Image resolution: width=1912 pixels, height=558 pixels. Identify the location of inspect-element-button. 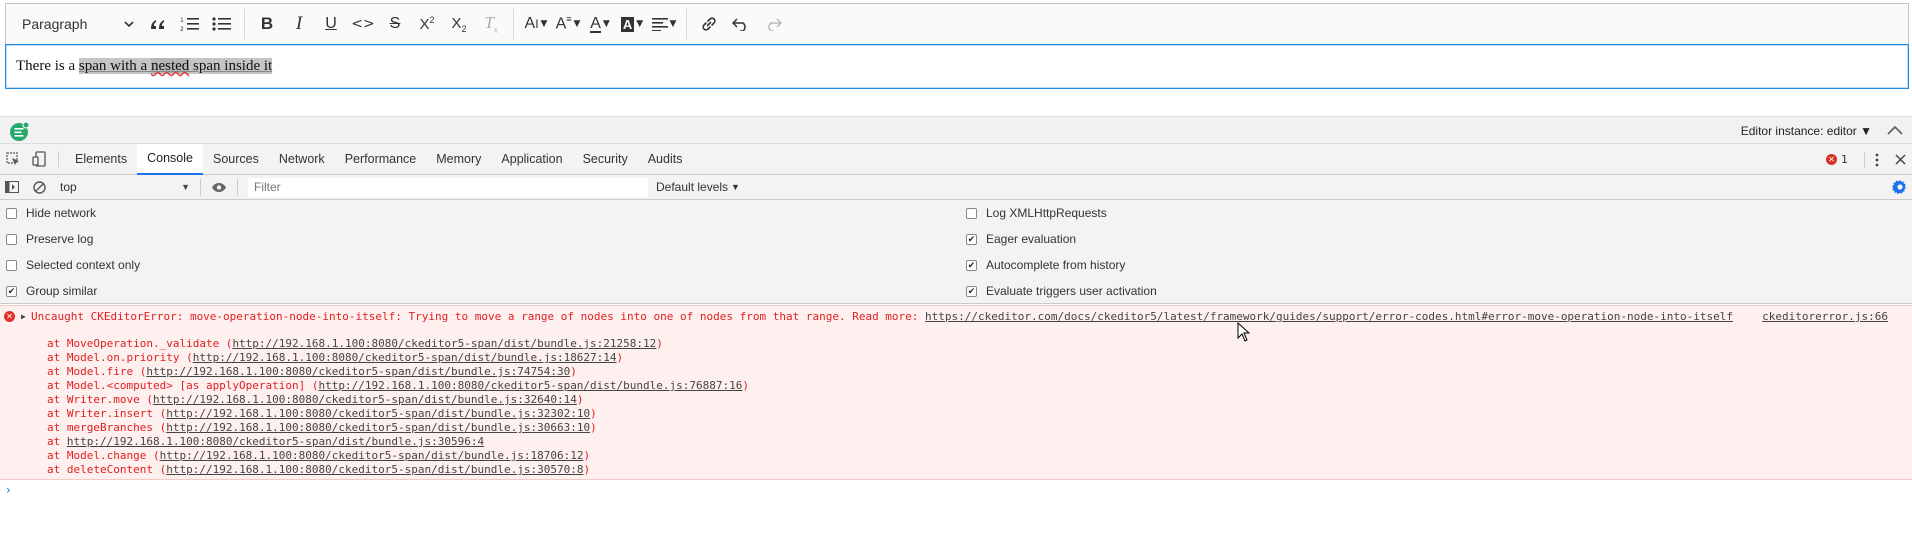
(13, 159).